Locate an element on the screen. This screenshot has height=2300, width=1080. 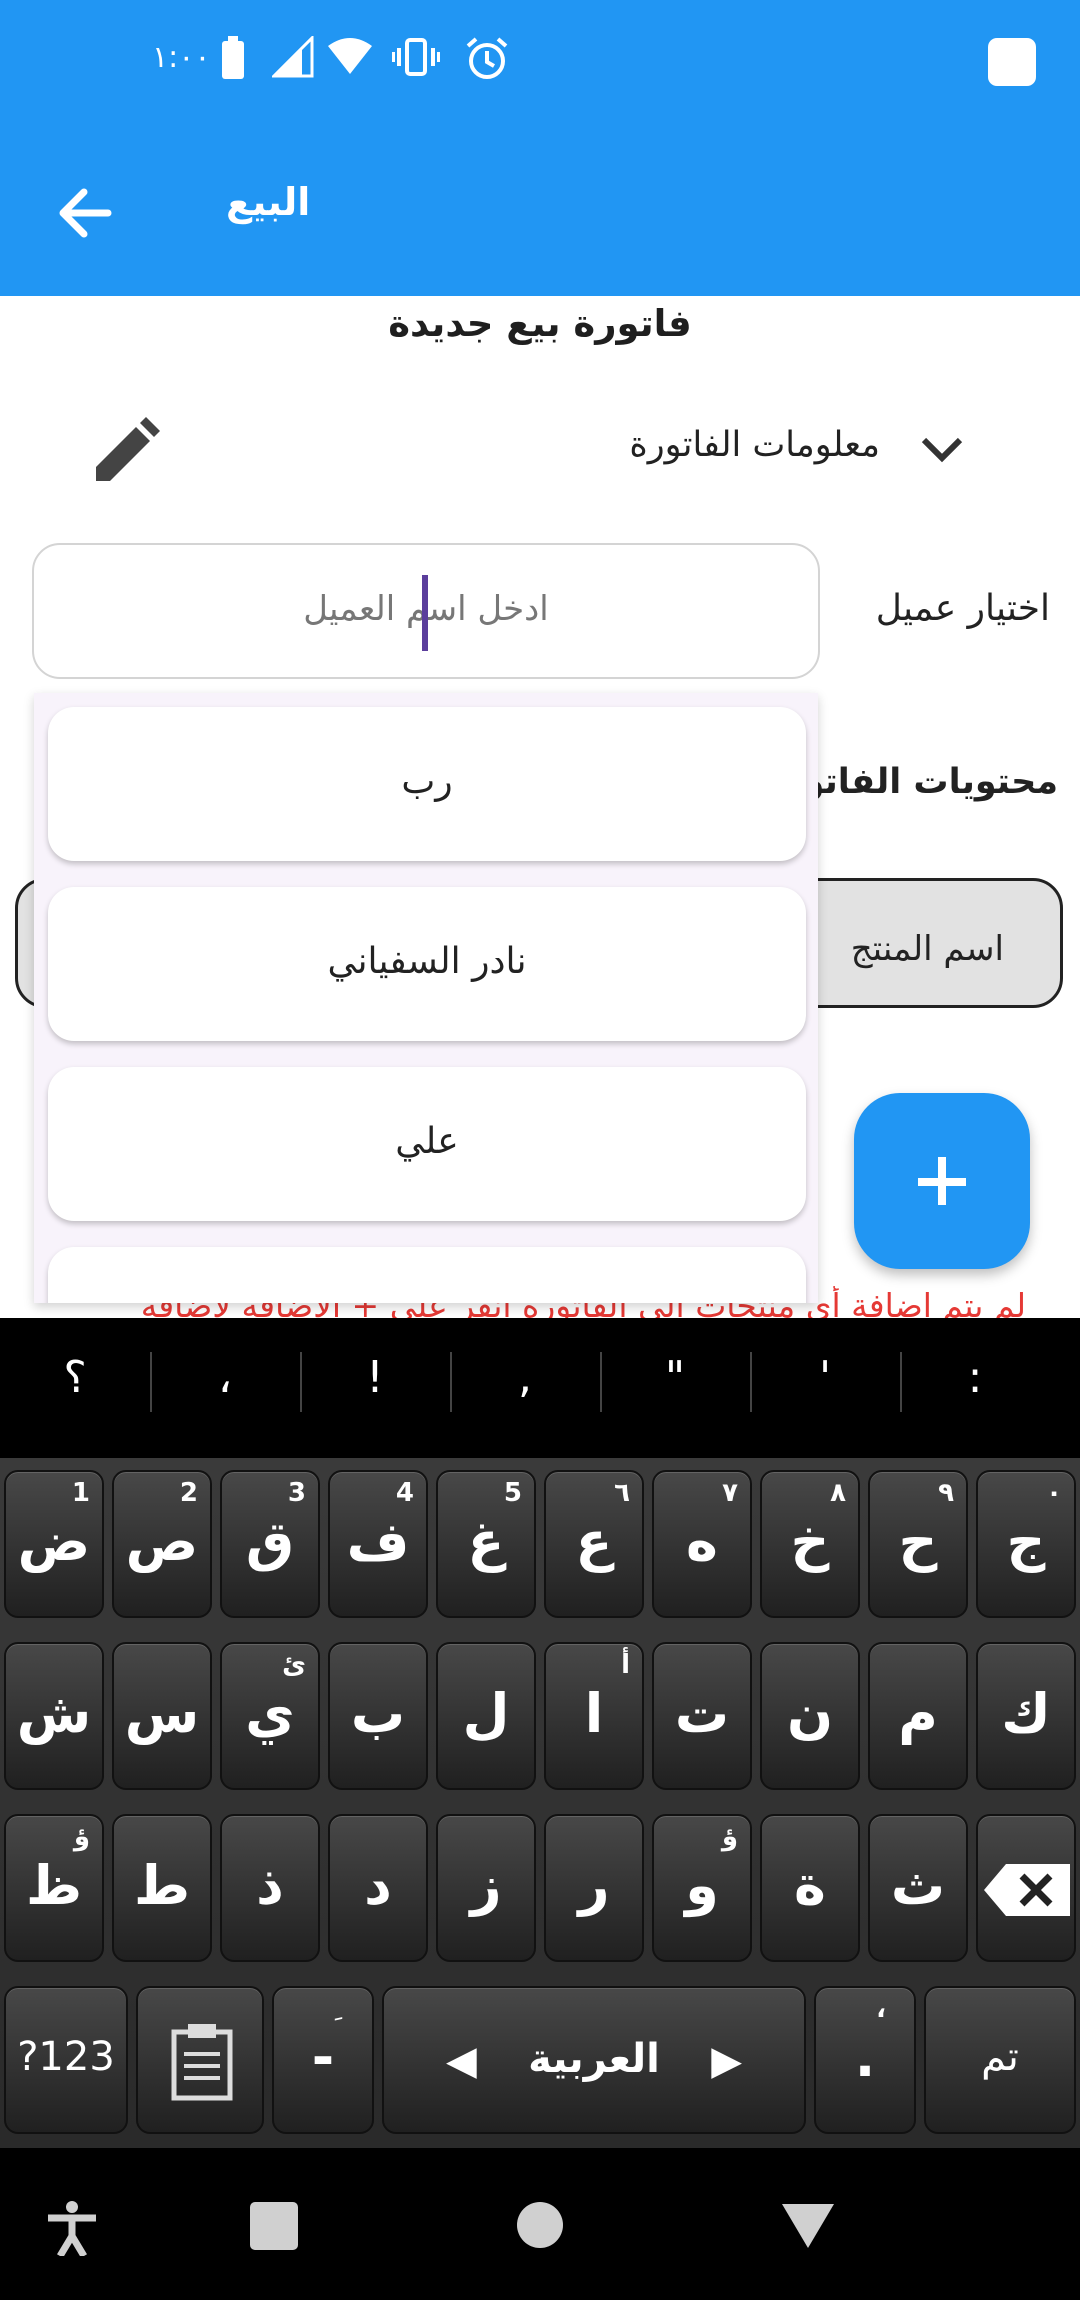
invoice-info-toggle: معلومات الفاتورة is located at coordinates (754, 445).